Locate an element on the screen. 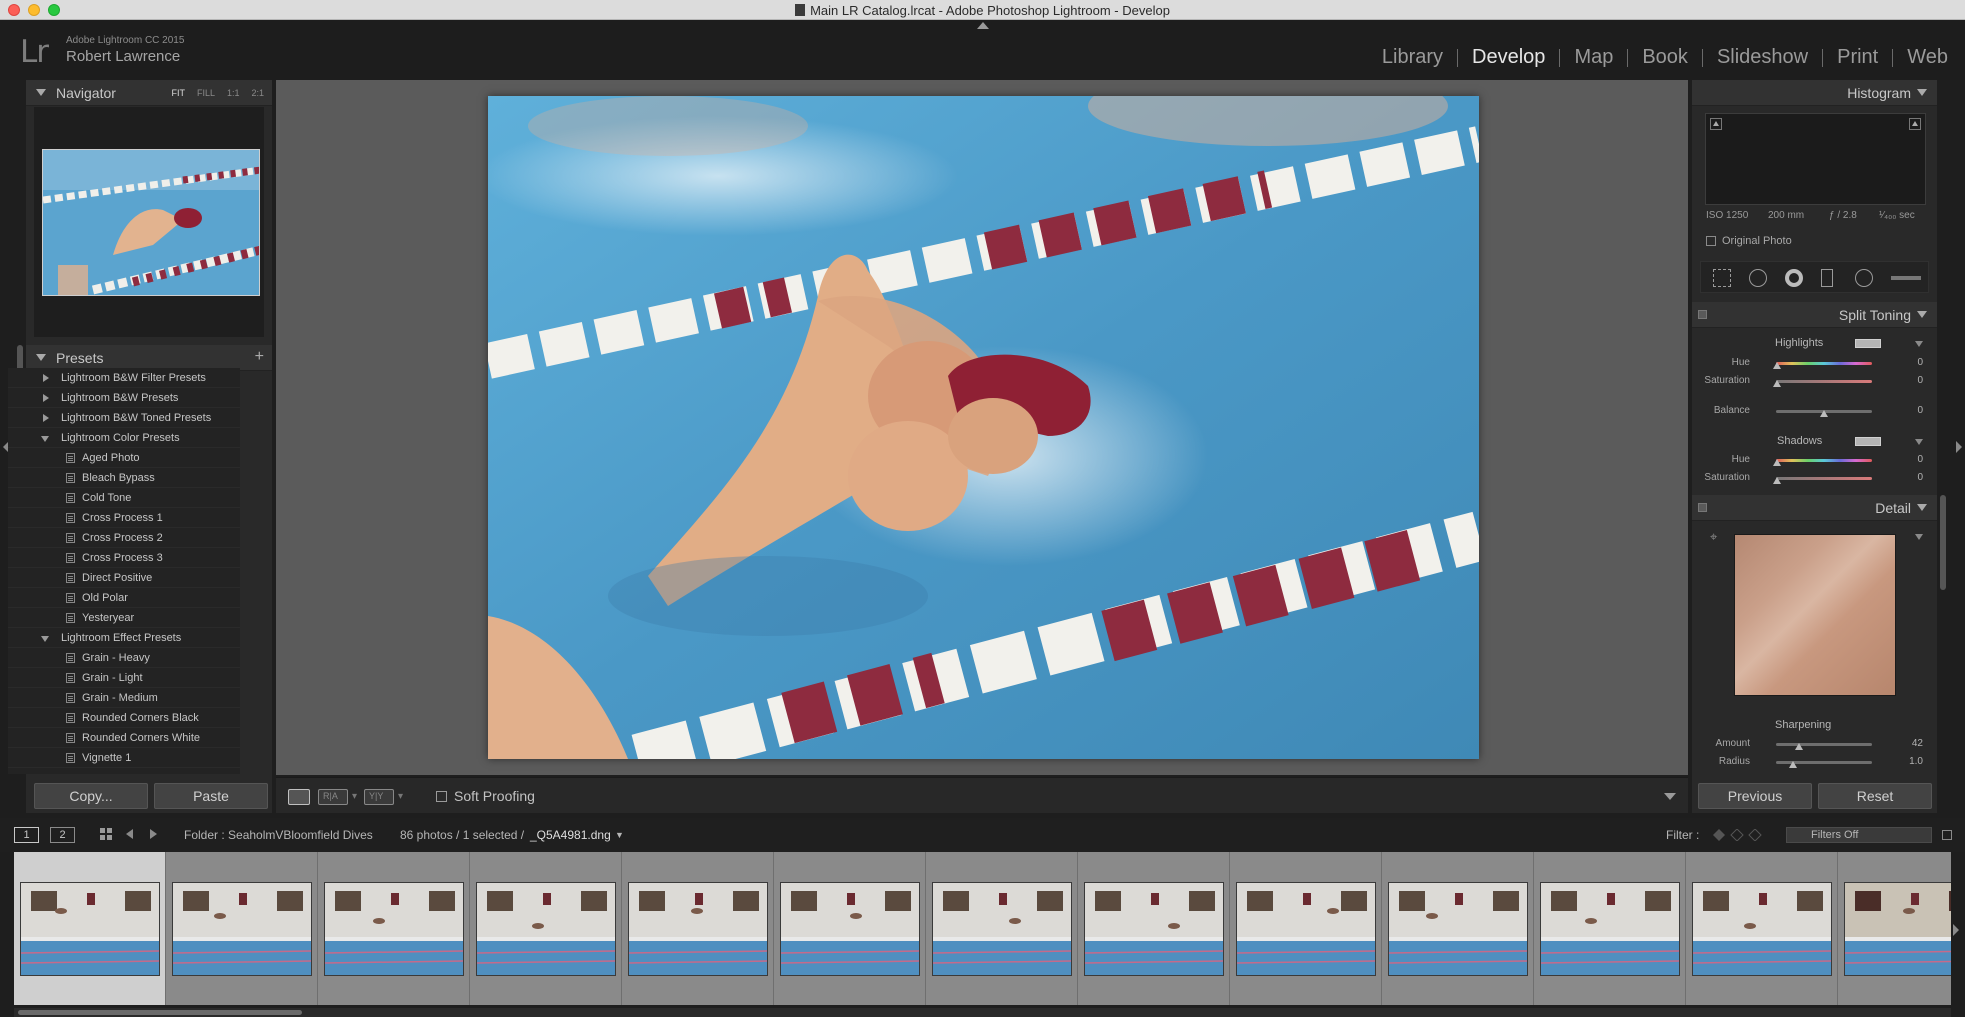 This screenshot has height=1017, width=1965. highlights-saturation-handle is located at coordinates (1777, 383).